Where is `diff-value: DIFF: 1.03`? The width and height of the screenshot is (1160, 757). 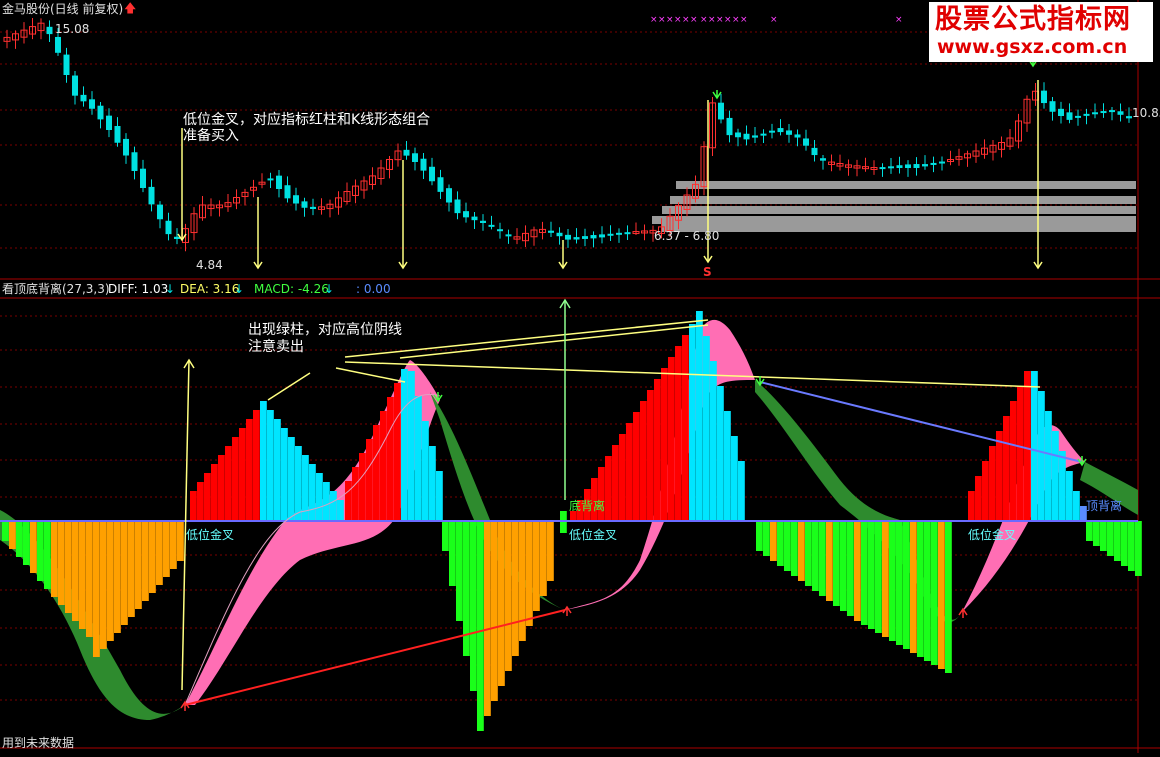
diff-value: DIFF: 1.03 is located at coordinates (138, 289).